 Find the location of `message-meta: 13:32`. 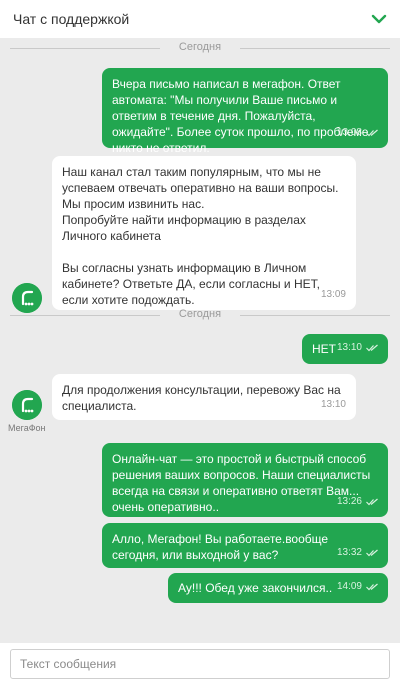

message-meta: 13:32 is located at coordinates (357, 553).